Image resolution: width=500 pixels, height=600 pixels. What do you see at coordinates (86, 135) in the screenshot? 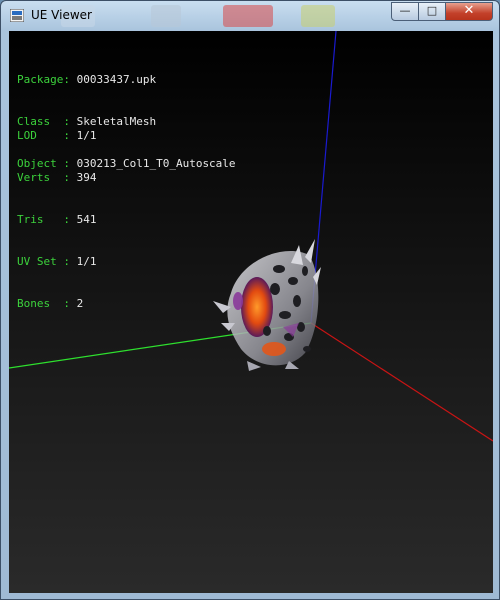
I see `lod-value: 1/1` at bounding box center [86, 135].